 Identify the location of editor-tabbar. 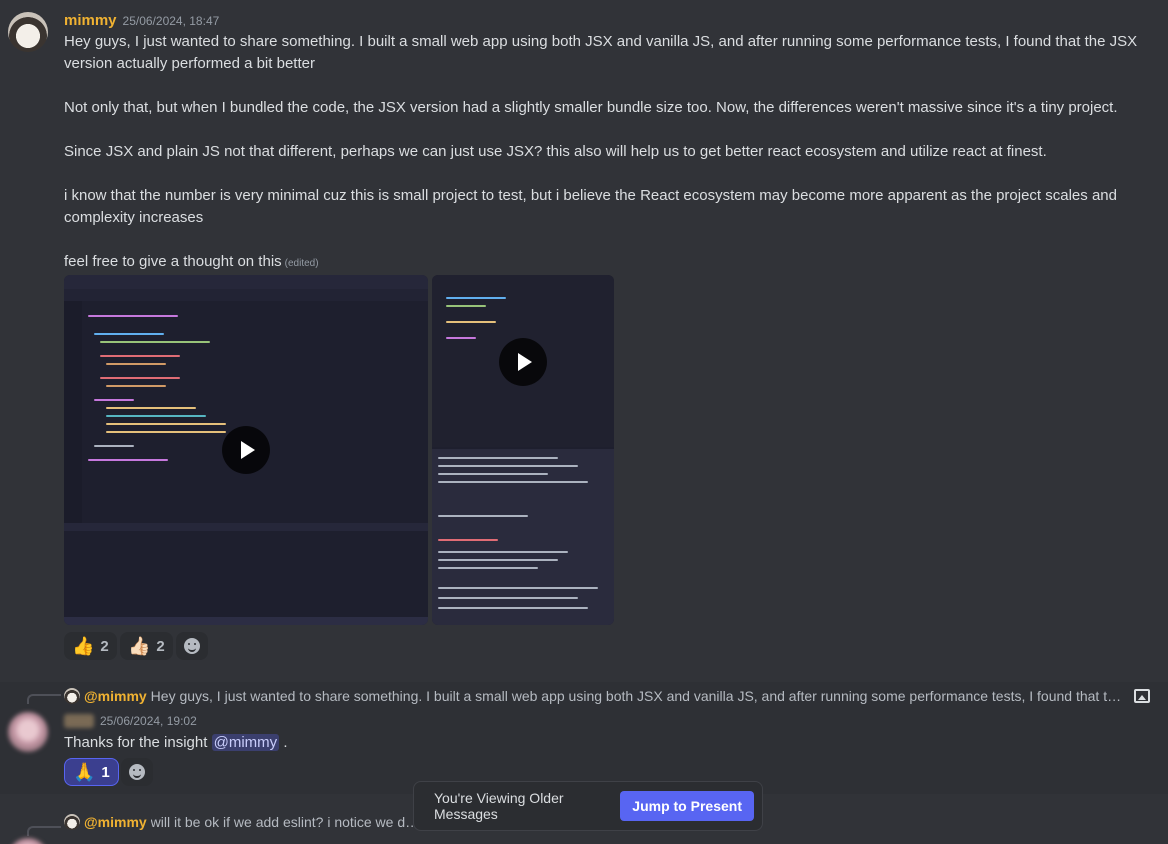
(246, 295).